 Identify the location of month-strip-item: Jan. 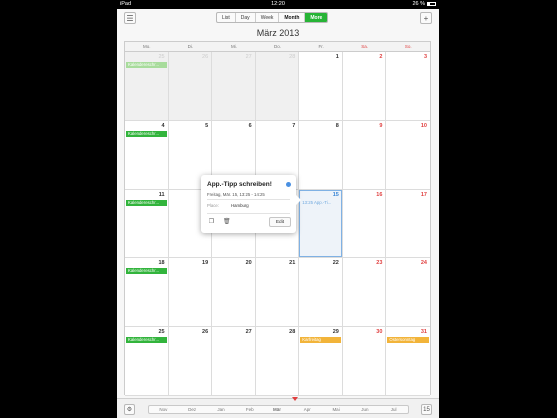
(221, 409).